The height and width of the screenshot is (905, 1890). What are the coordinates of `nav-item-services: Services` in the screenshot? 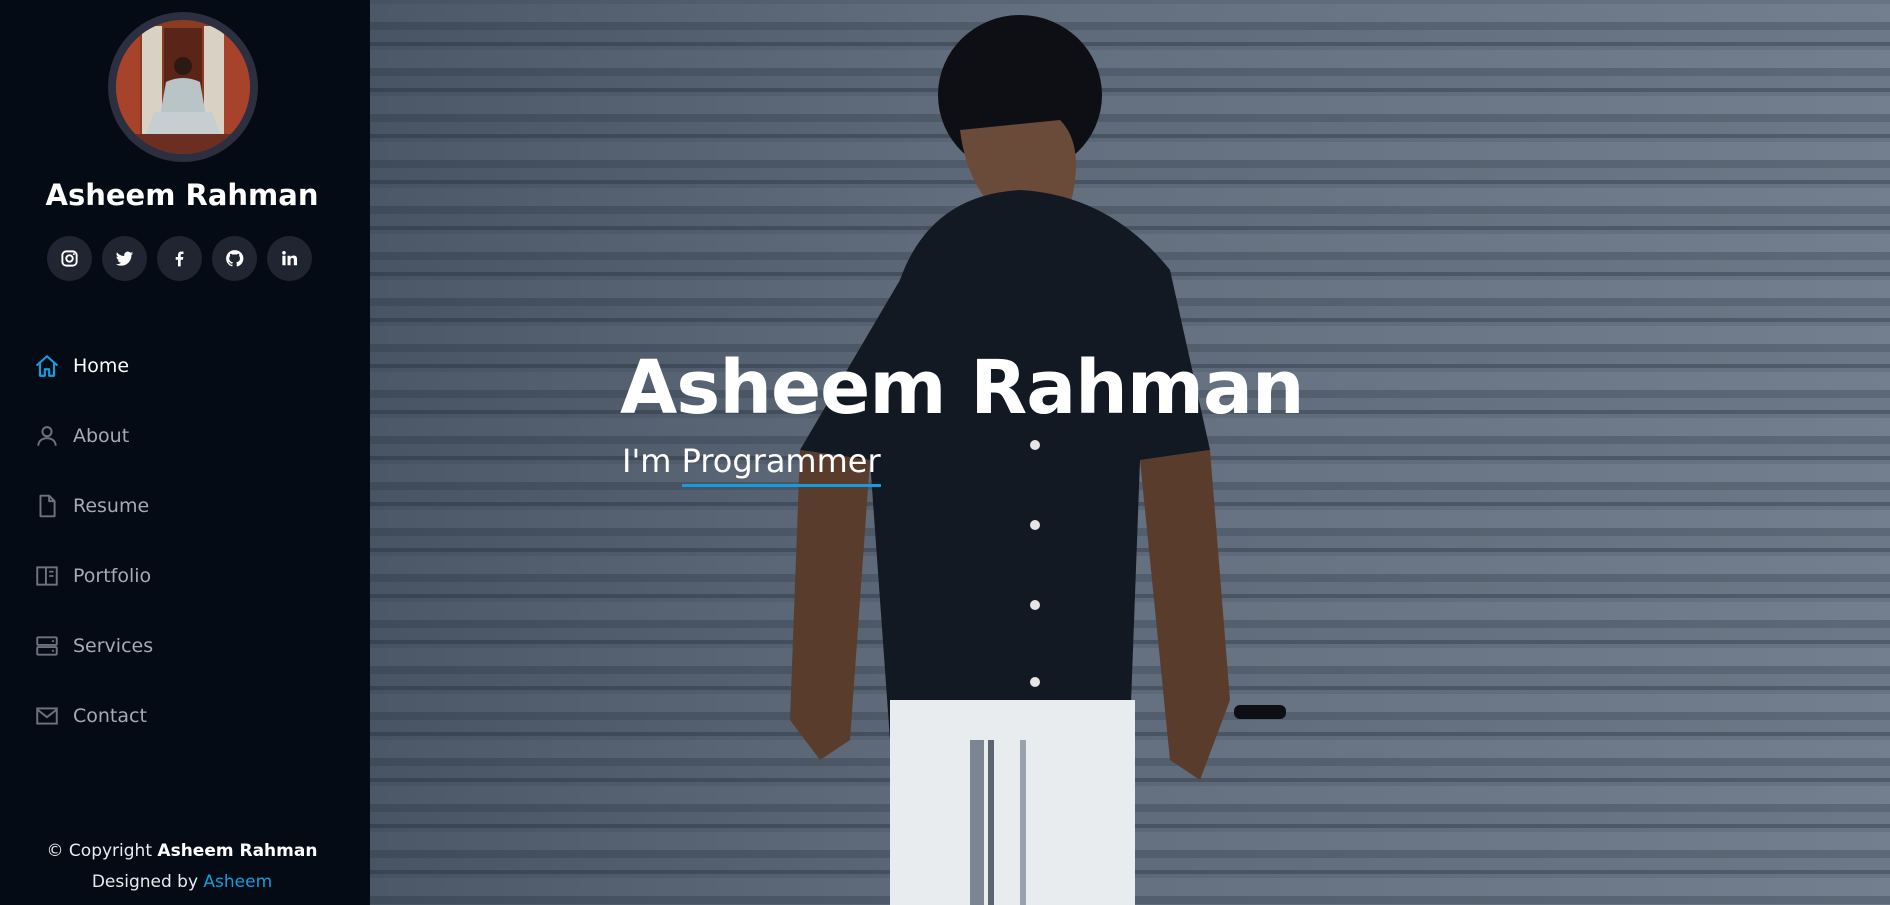 It's located at (93, 646).